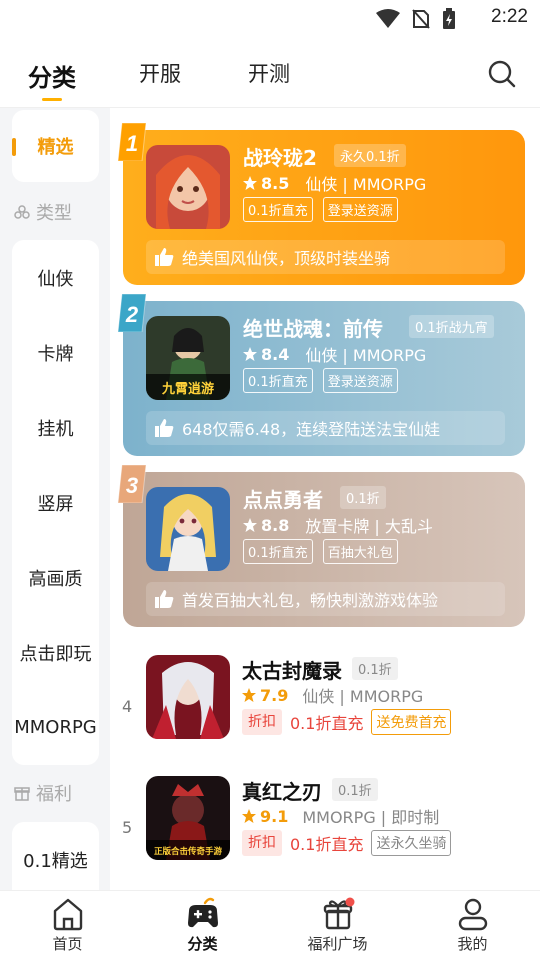  I want to click on game-tag: 永久0.1折, so click(370, 155).